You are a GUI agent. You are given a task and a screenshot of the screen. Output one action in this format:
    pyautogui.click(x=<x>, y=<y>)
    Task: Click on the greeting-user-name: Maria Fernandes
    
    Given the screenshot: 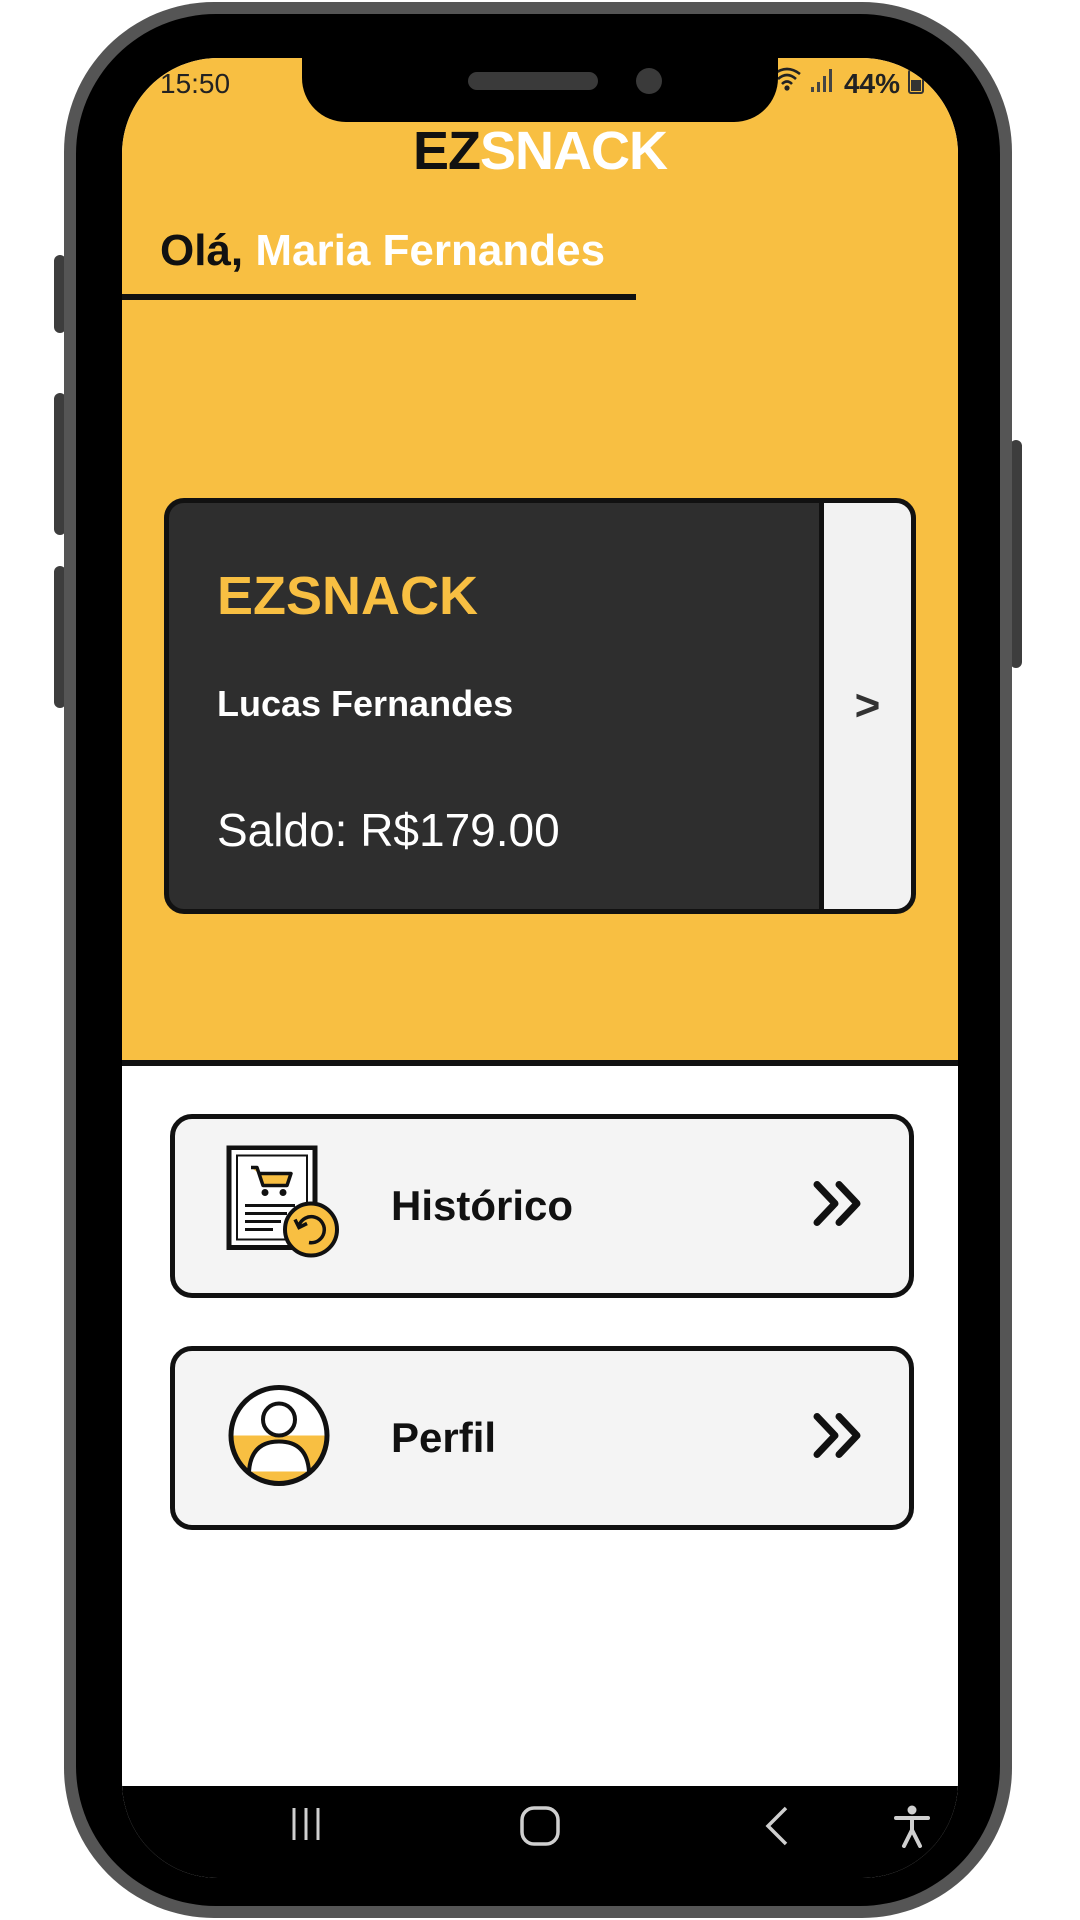 What is the action you would take?
    pyautogui.click(x=430, y=250)
    